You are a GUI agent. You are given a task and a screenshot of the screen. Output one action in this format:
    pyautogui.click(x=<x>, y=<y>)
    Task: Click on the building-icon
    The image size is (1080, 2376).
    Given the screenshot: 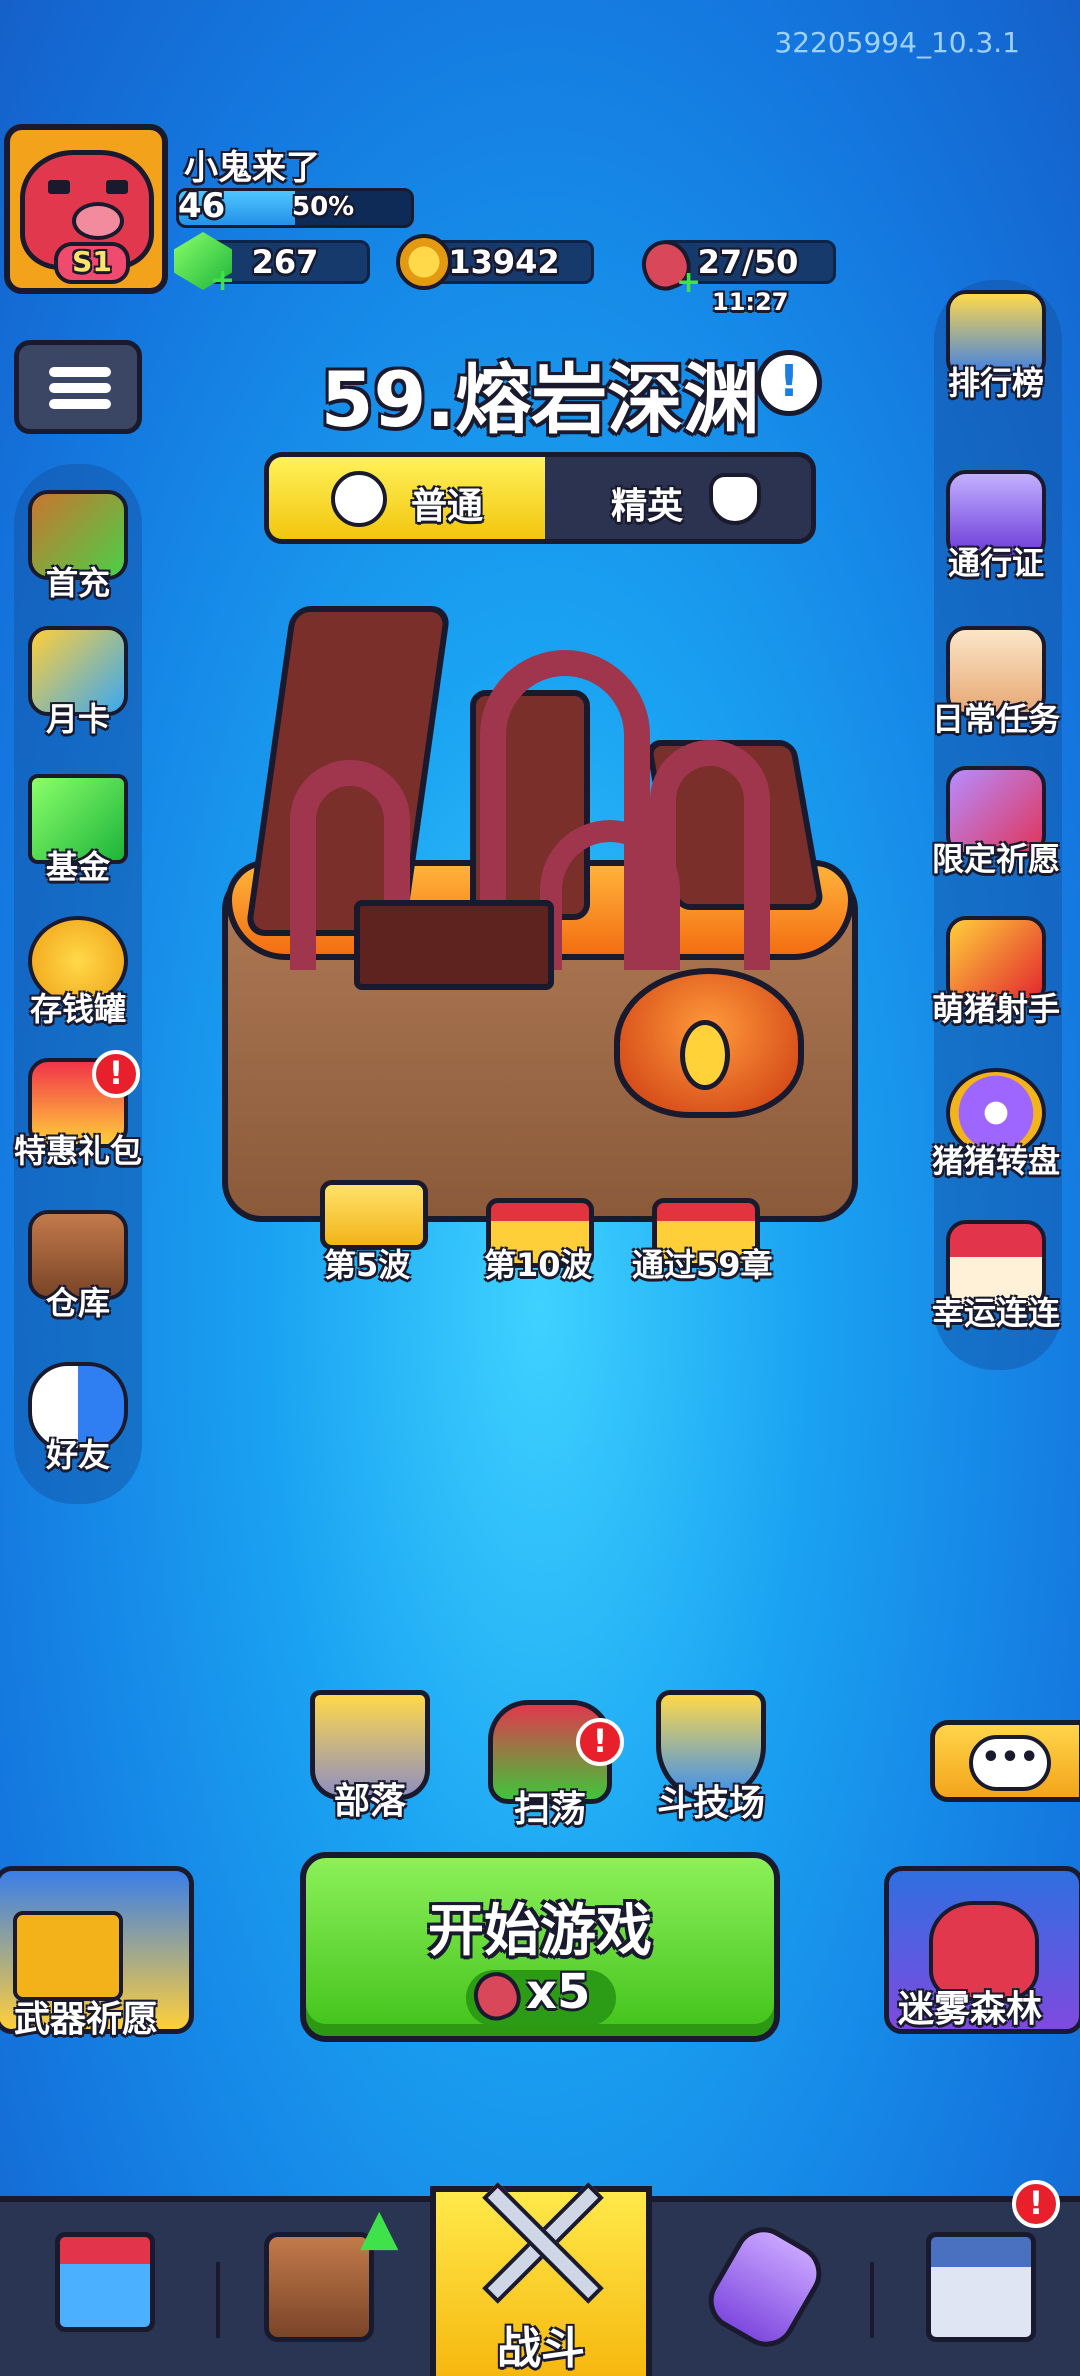 What is the action you would take?
    pyautogui.click(x=981, y=2287)
    